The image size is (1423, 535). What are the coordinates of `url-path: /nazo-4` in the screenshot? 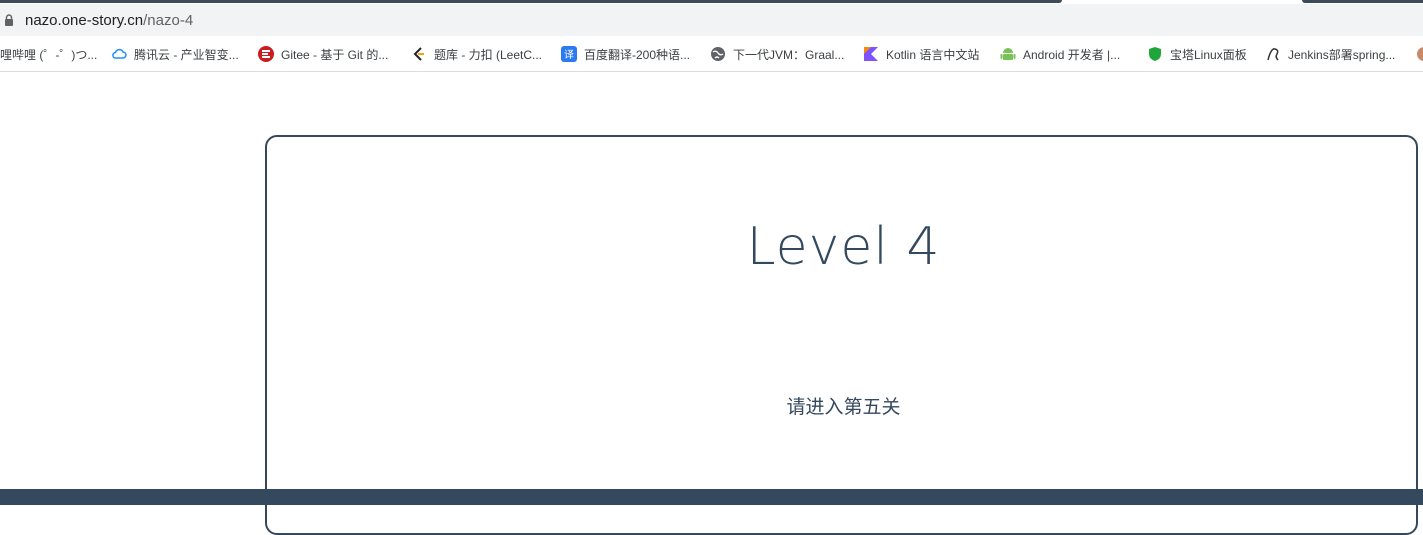 It's located at (168, 20).